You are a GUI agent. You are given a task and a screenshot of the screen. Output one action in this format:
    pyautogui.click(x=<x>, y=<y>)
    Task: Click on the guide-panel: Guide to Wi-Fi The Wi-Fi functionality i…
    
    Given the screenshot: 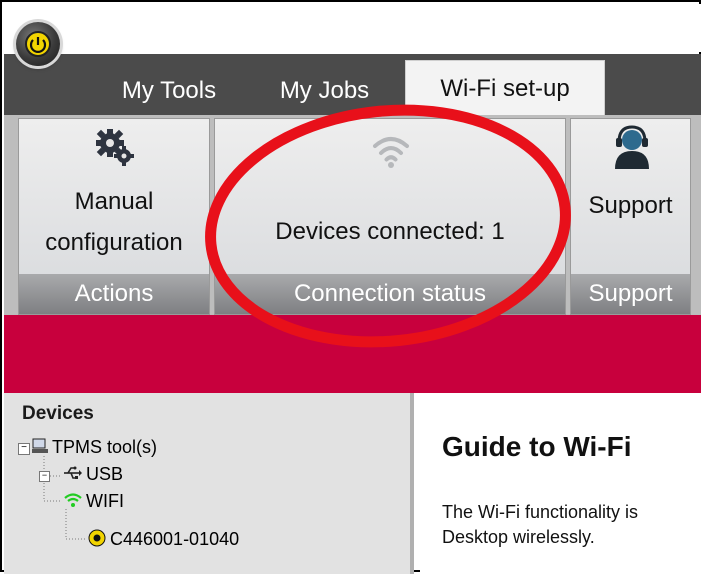 What is the action you would take?
    pyautogui.click(x=560, y=483)
    